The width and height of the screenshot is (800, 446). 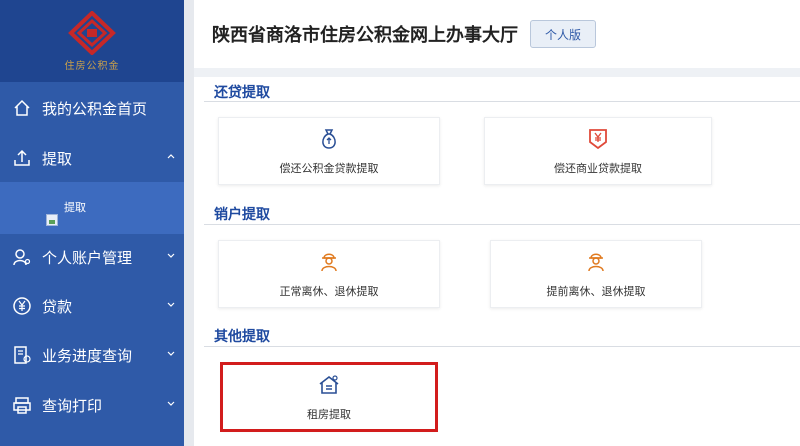 I want to click on logo: 住房公积金, so click(x=92, y=41).